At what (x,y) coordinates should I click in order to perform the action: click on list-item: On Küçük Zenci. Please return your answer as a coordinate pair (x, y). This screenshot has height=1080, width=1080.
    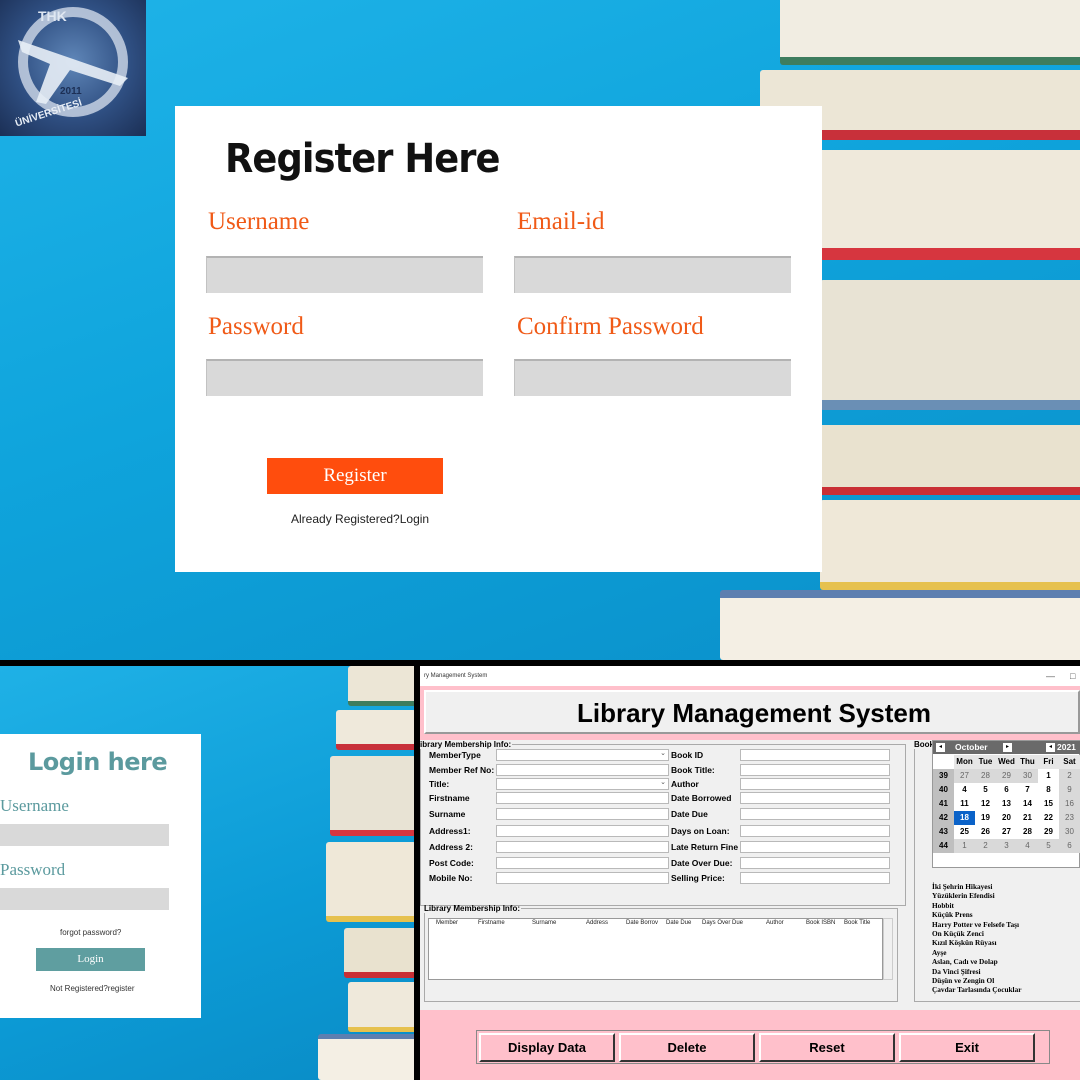
    Looking at the image, I should click on (1006, 933).